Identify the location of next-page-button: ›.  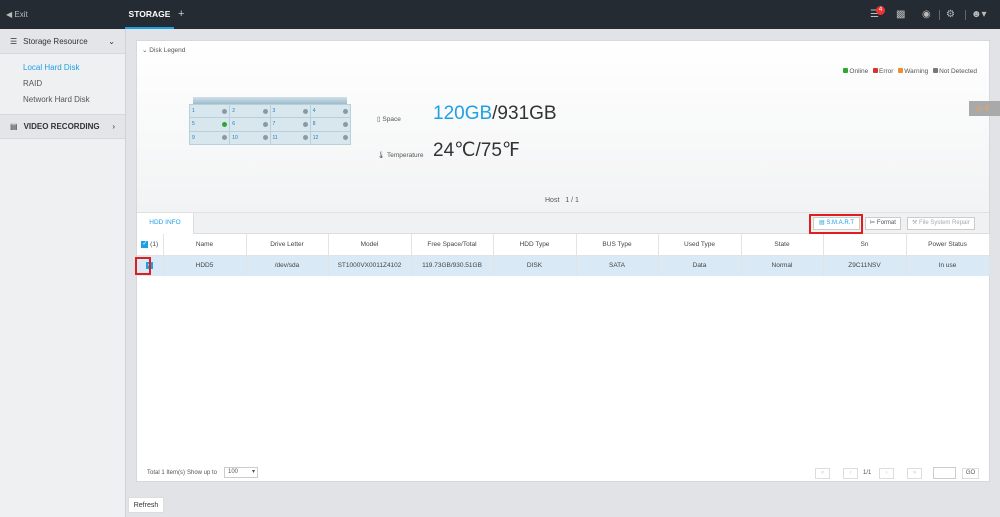
(886, 473).